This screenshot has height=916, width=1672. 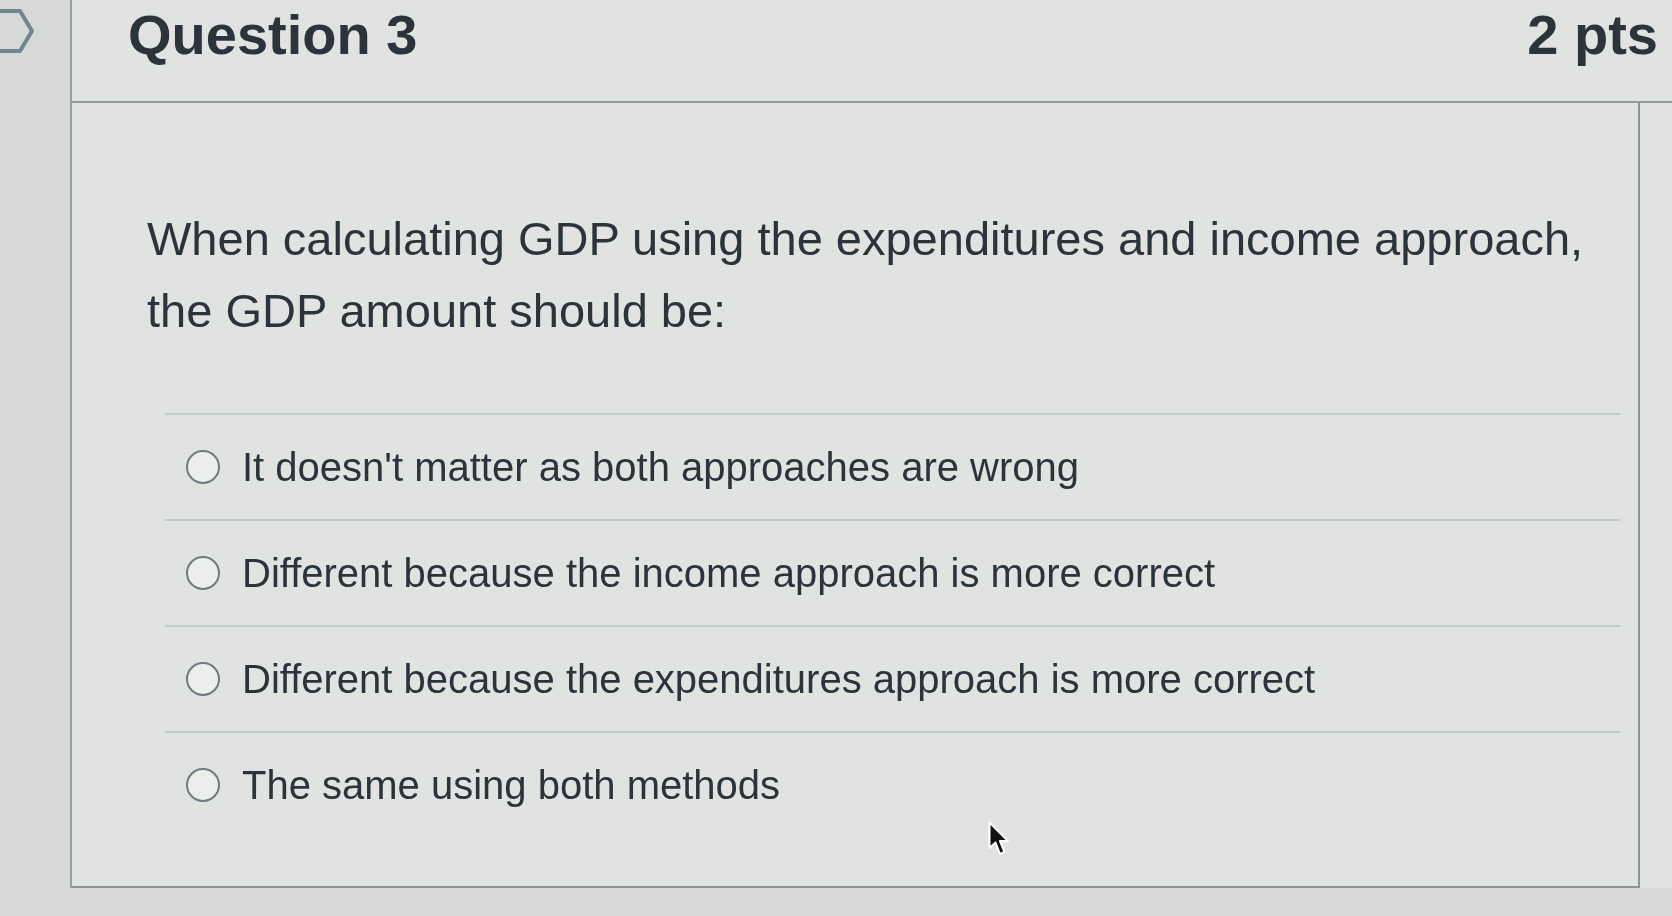 What do you see at coordinates (273, 35) in the screenshot?
I see `question-title: Question 3` at bounding box center [273, 35].